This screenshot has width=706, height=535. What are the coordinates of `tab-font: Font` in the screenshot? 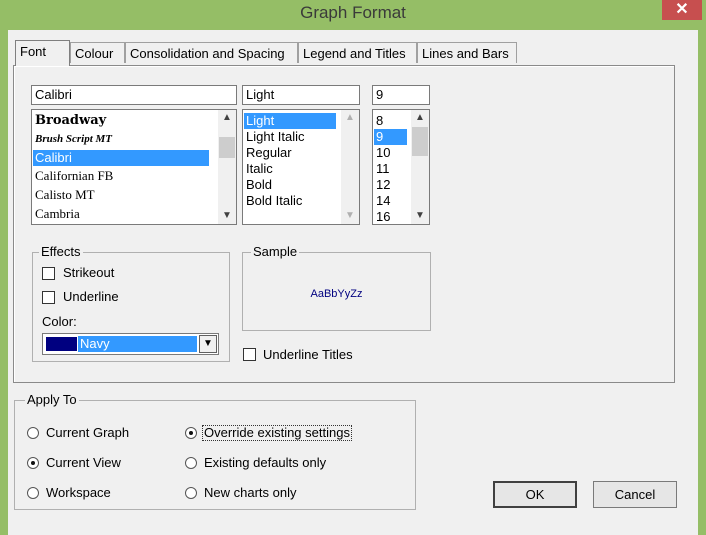 It's located at (42, 53).